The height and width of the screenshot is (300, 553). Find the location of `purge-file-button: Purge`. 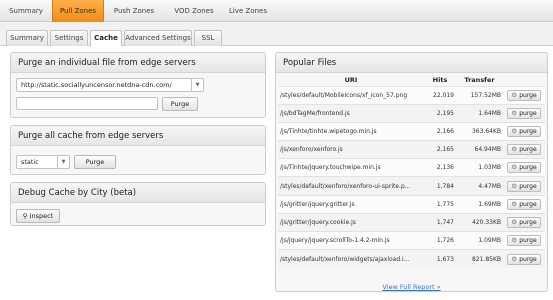

purge-file-button: Purge is located at coordinates (180, 104).